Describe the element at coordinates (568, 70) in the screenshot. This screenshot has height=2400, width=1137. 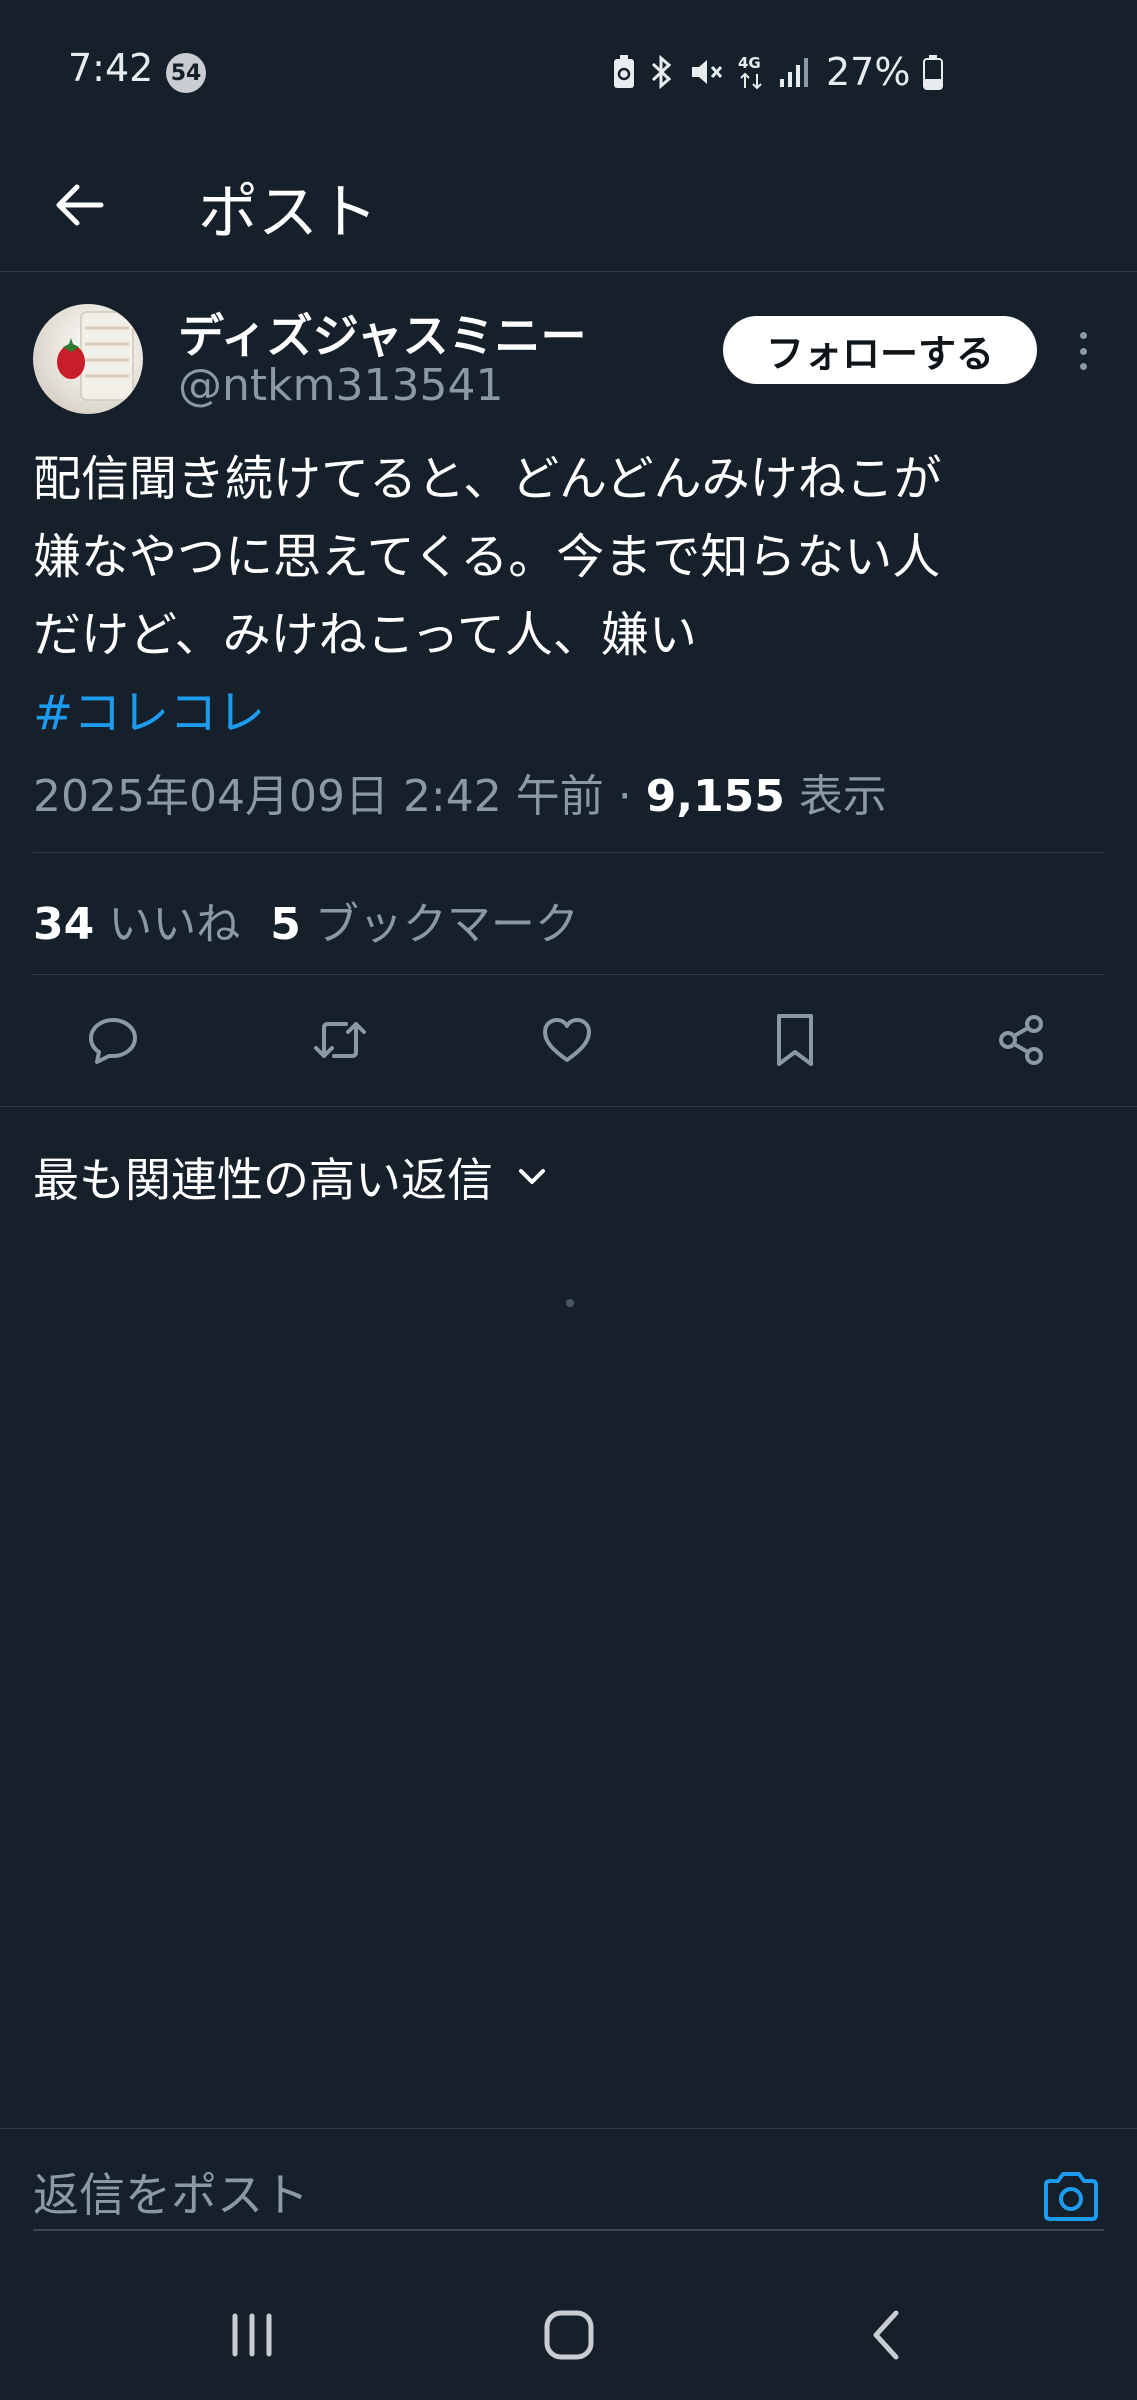
I see `status-bar: 7:42 54 4G 27%` at that location.